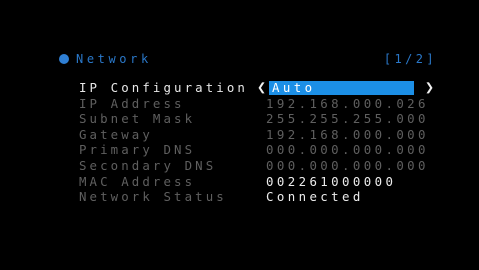  I want to click on ip-address-label: IP Address, so click(132, 103).